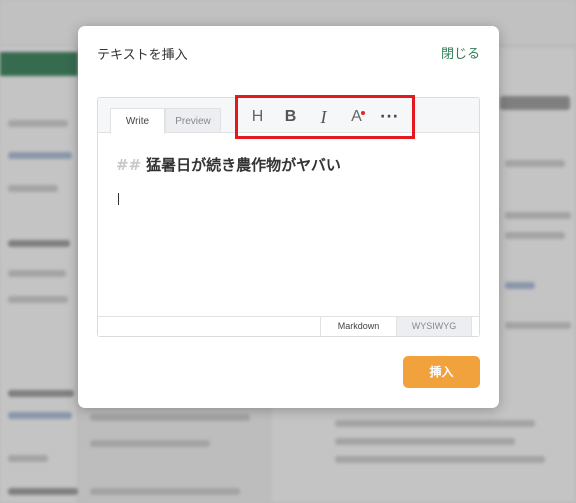 The height and width of the screenshot is (503, 576). Describe the element at coordinates (193, 120) in the screenshot. I see `tab-preview: Preview` at that location.